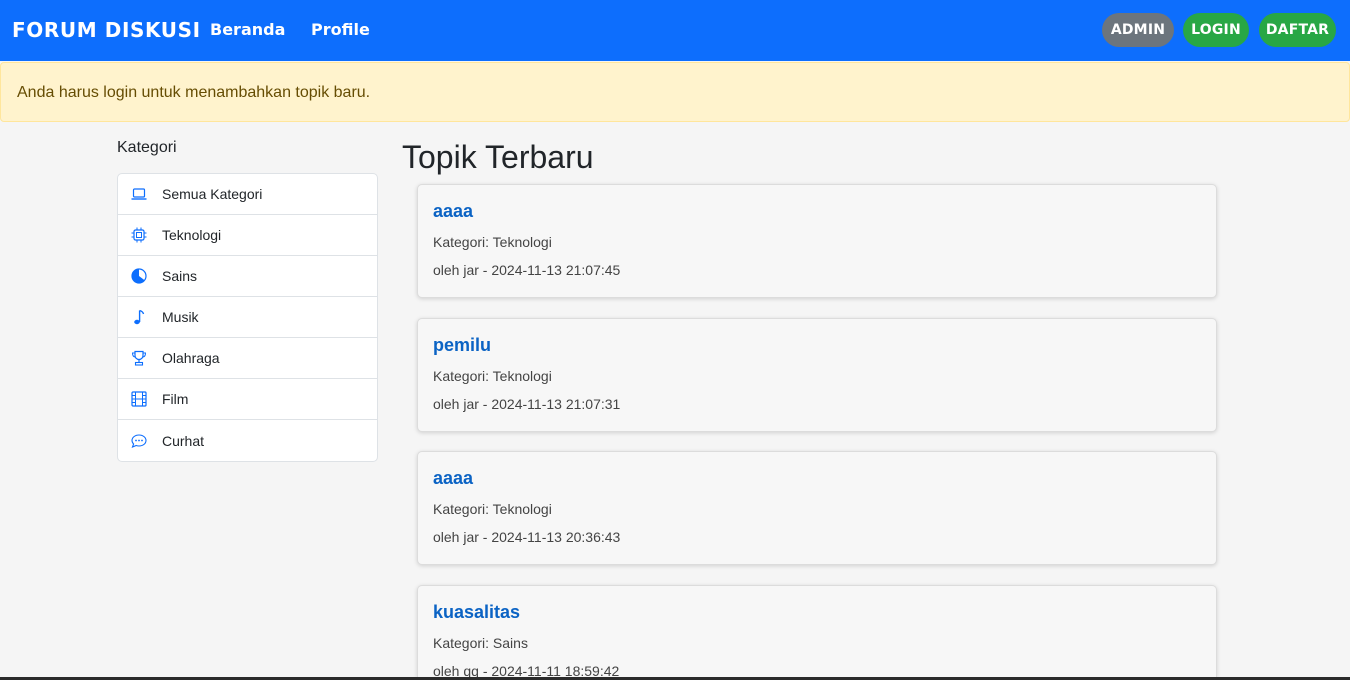 This screenshot has width=1350, height=680. I want to click on topic-meta: oleh jar - 2024-11-13 21:07:31, so click(527, 404).